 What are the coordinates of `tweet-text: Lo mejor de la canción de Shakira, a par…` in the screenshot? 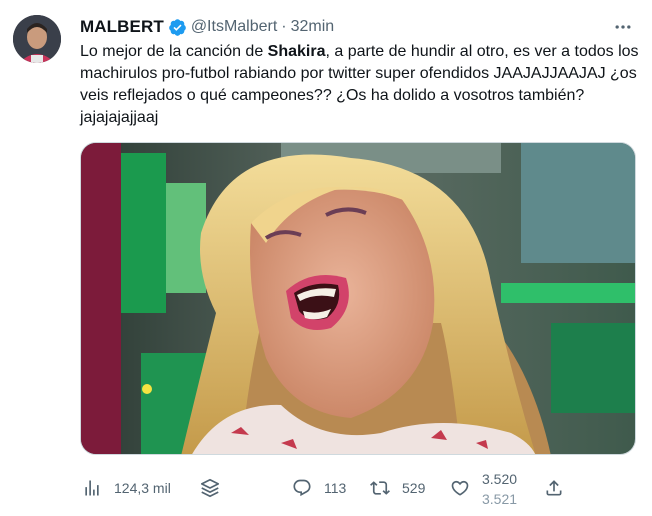 It's located at (360, 85).